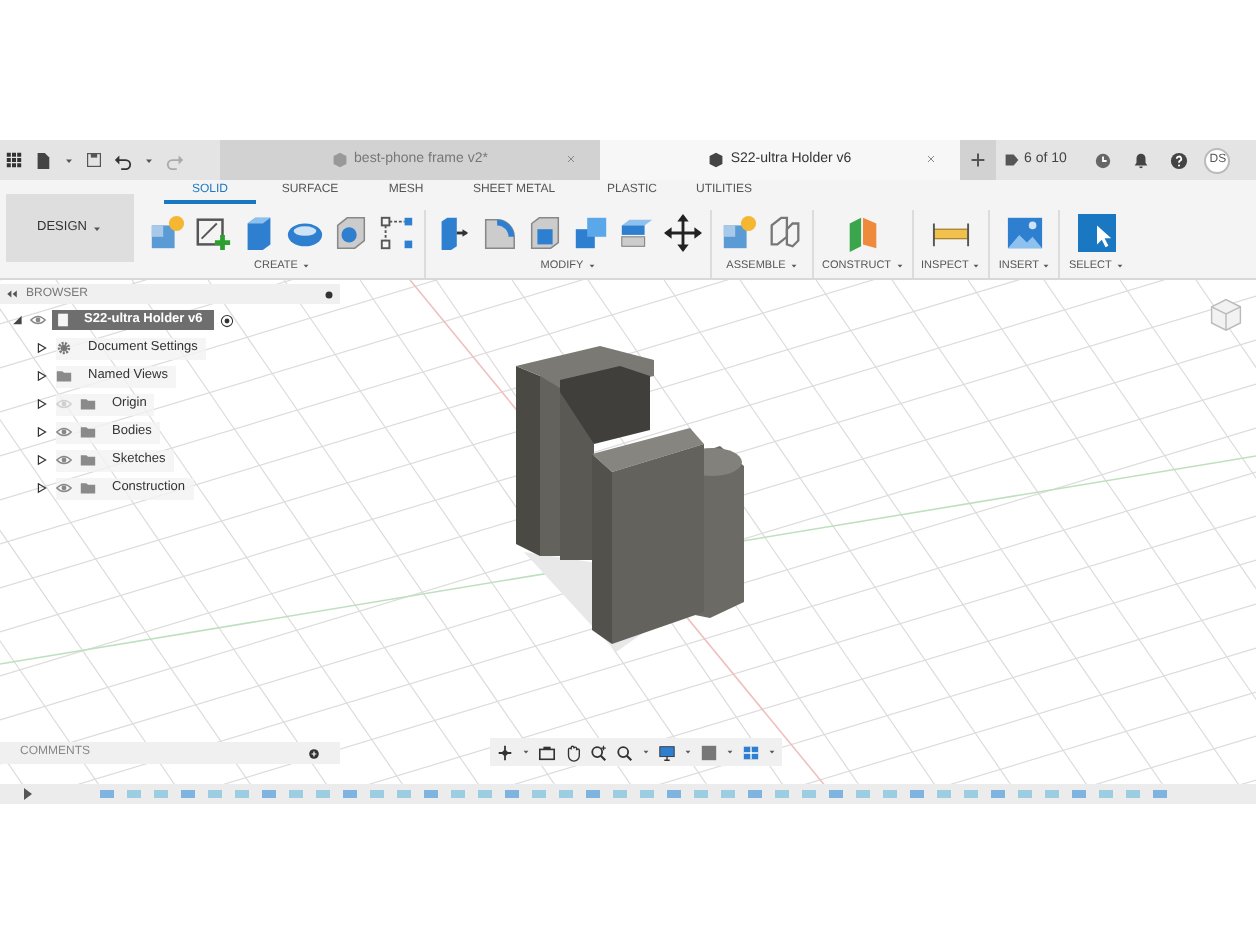 The height and width of the screenshot is (944, 1256). I want to click on activate-radio-icon, so click(227, 320).